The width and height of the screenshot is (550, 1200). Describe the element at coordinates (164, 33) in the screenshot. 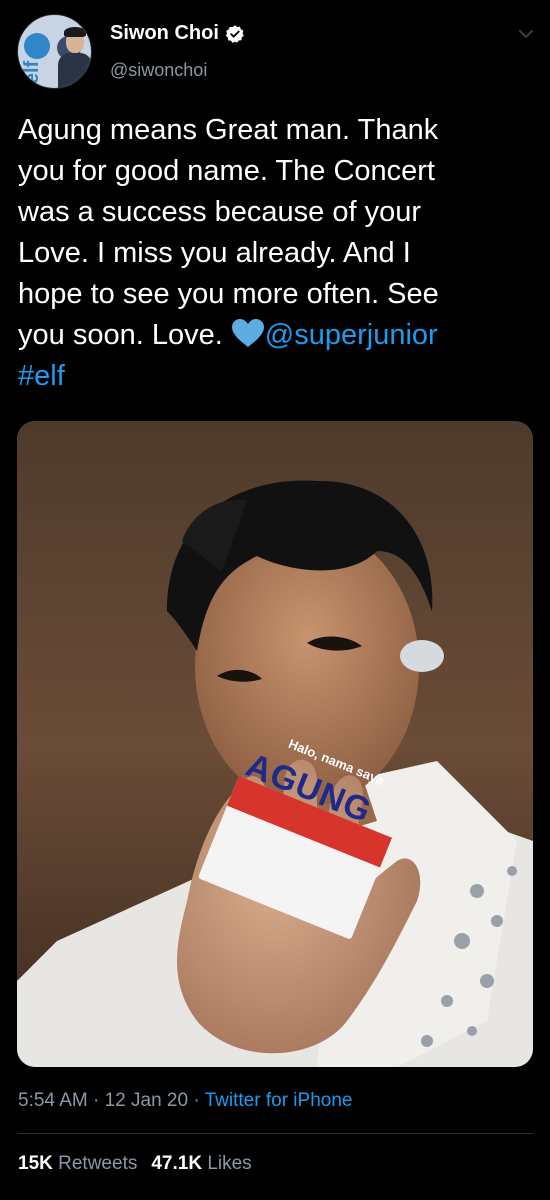

I see `author-display-name: Siwon Choi` at that location.